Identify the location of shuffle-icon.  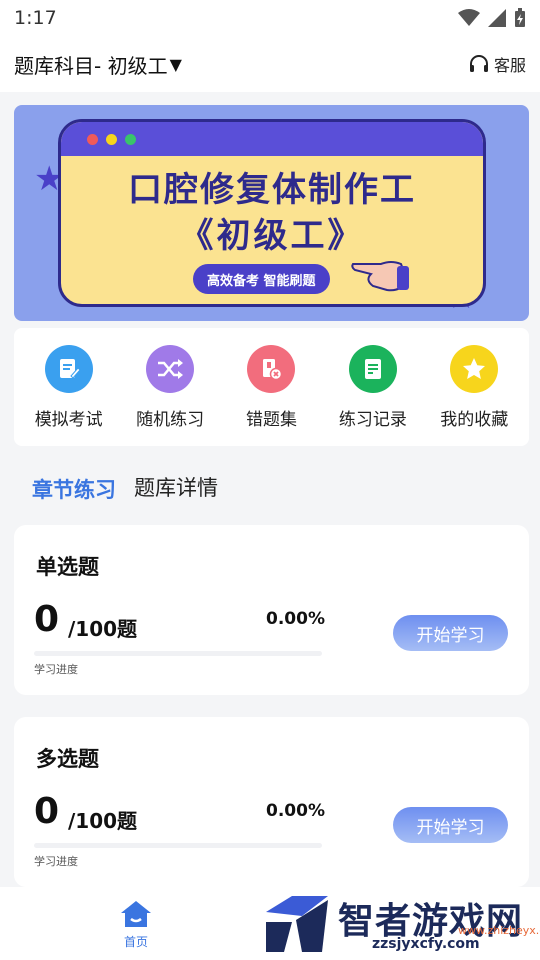
(170, 368).